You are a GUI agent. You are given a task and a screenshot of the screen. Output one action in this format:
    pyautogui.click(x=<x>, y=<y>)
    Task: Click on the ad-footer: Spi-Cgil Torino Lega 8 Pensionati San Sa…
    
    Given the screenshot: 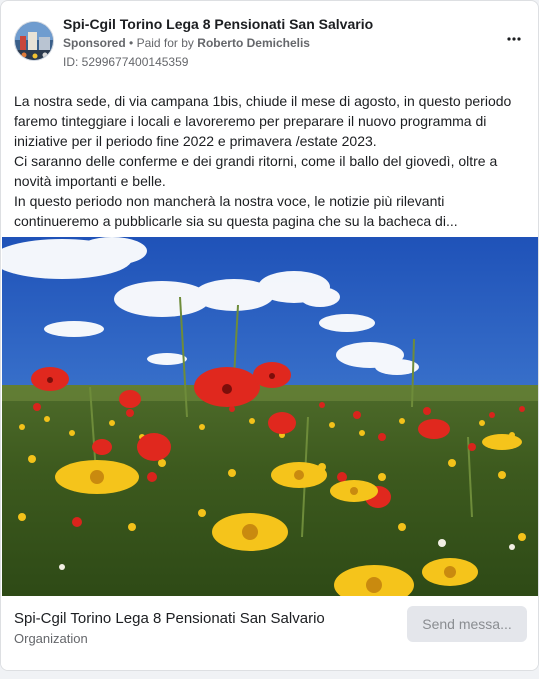 What is the action you would take?
    pyautogui.click(x=269, y=633)
    